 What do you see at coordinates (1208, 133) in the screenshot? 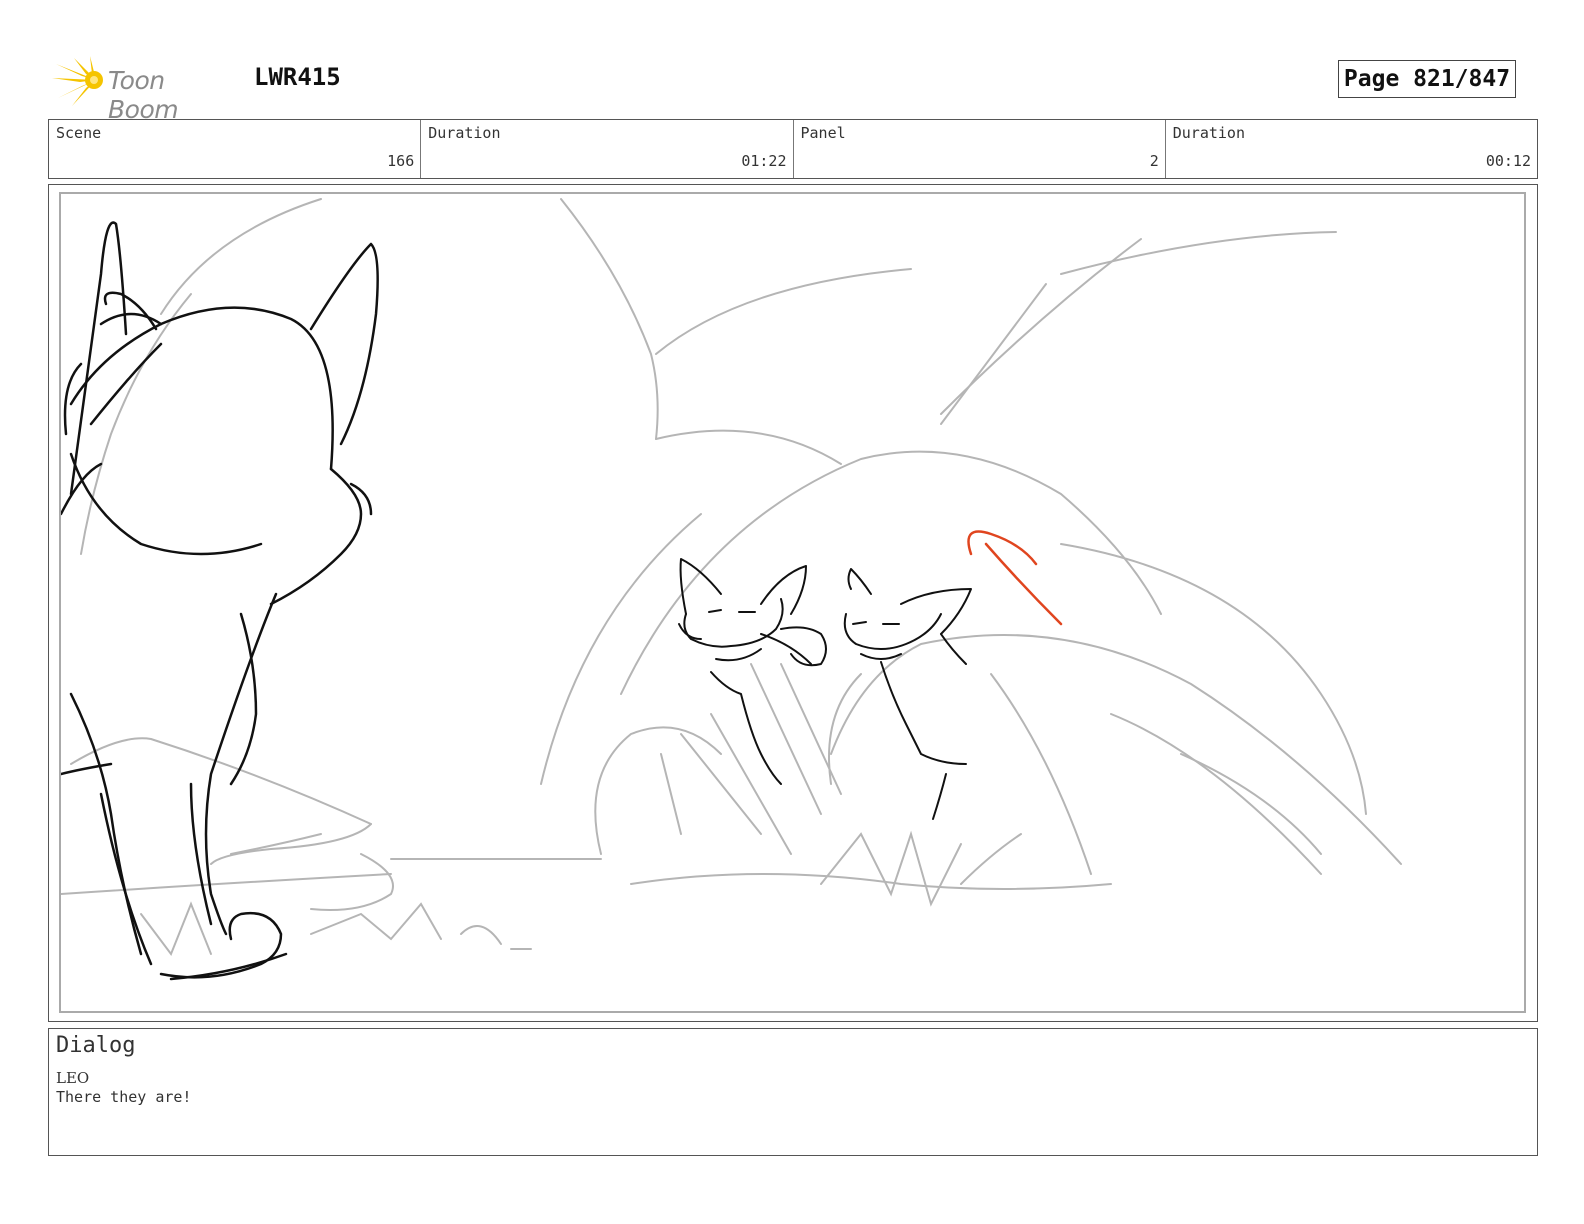
I see `panel-duration-label: Duration` at bounding box center [1208, 133].